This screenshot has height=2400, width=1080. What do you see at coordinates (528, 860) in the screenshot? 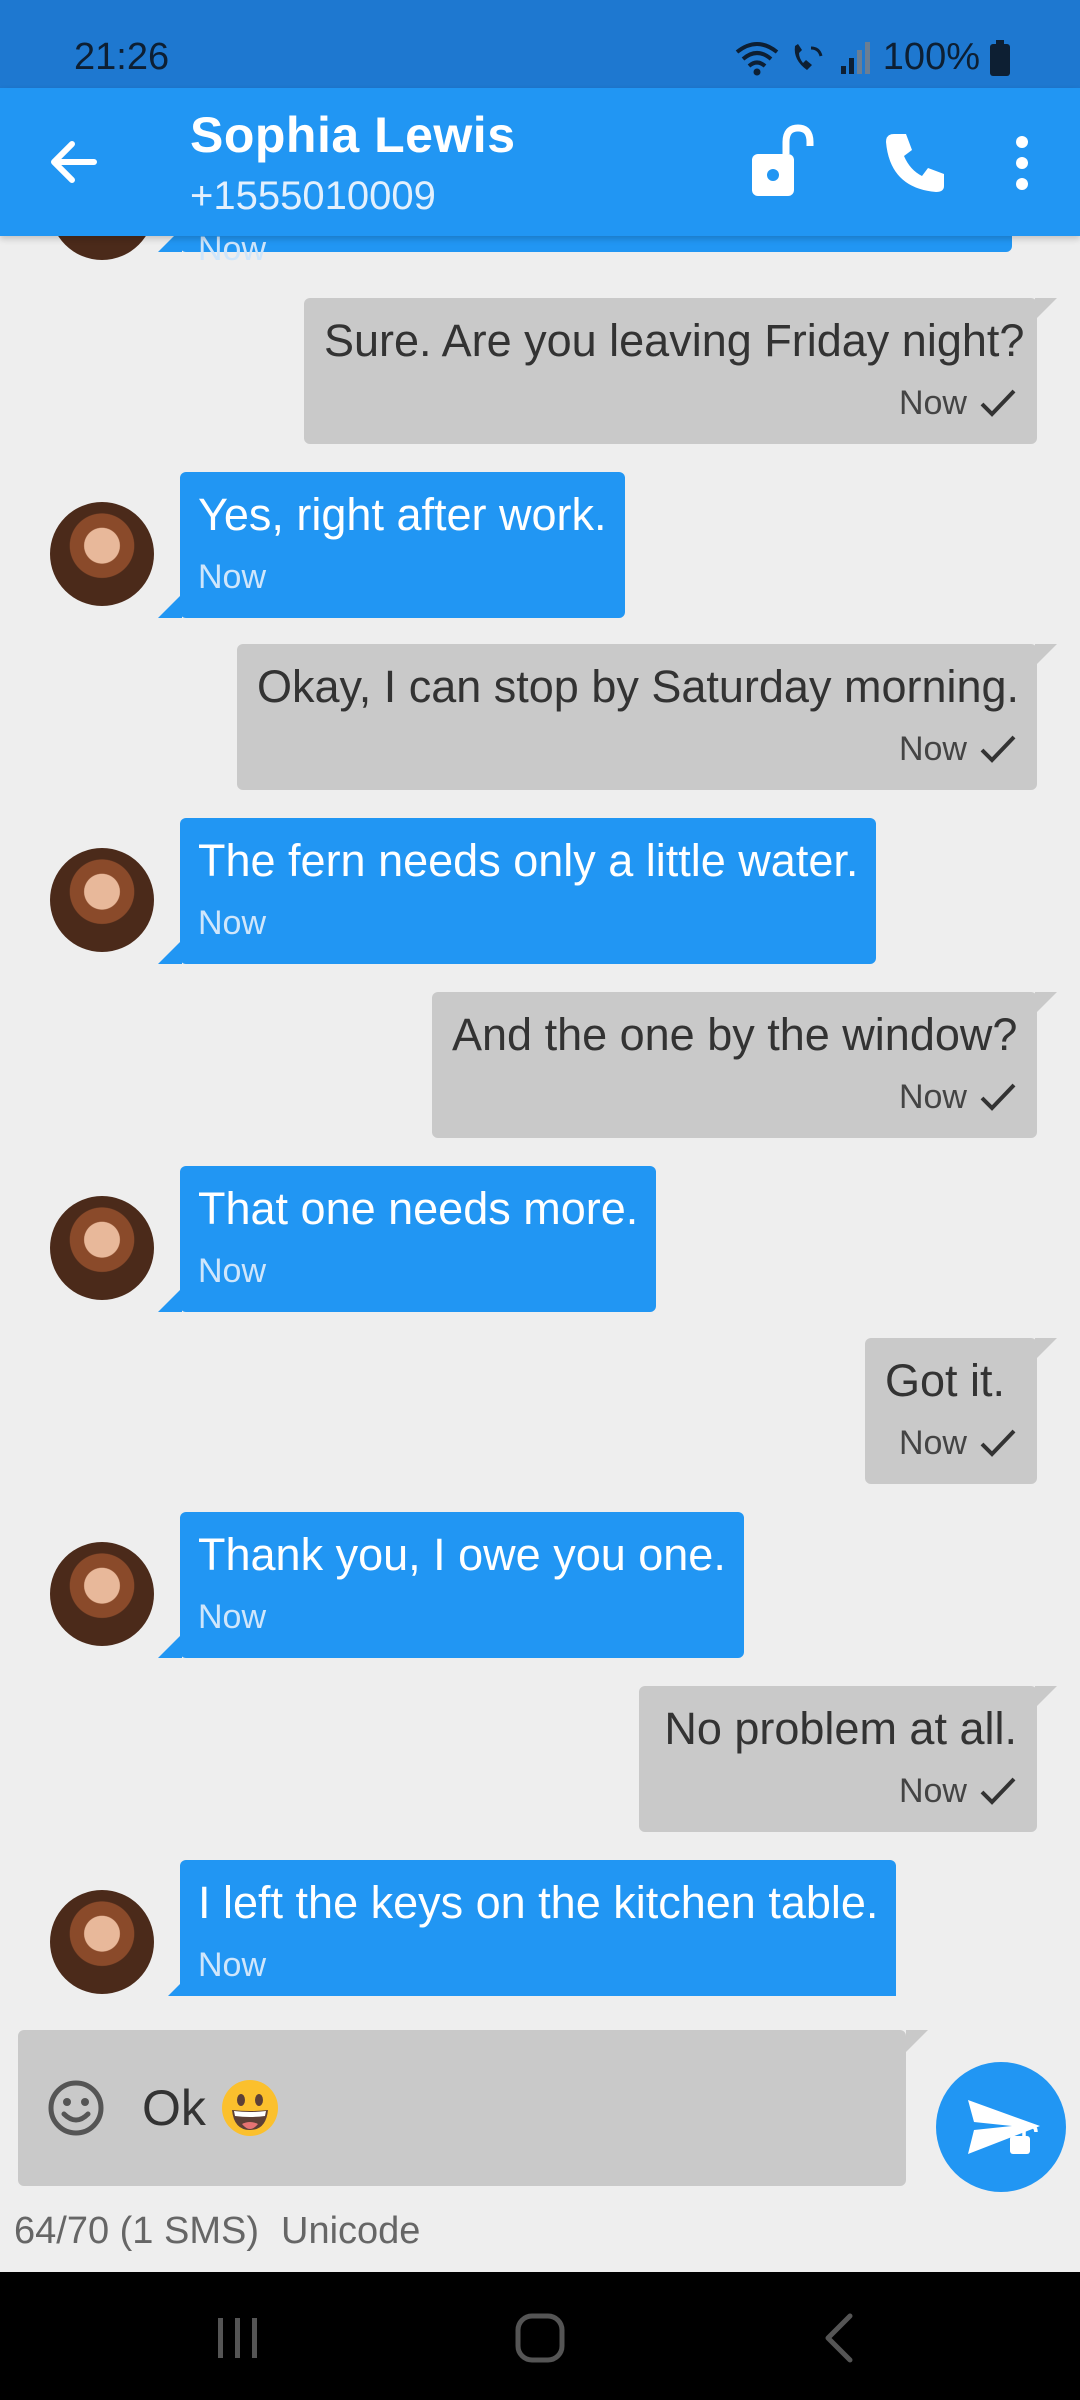
I see `message-text: The fern needs only a little water.` at bounding box center [528, 860].